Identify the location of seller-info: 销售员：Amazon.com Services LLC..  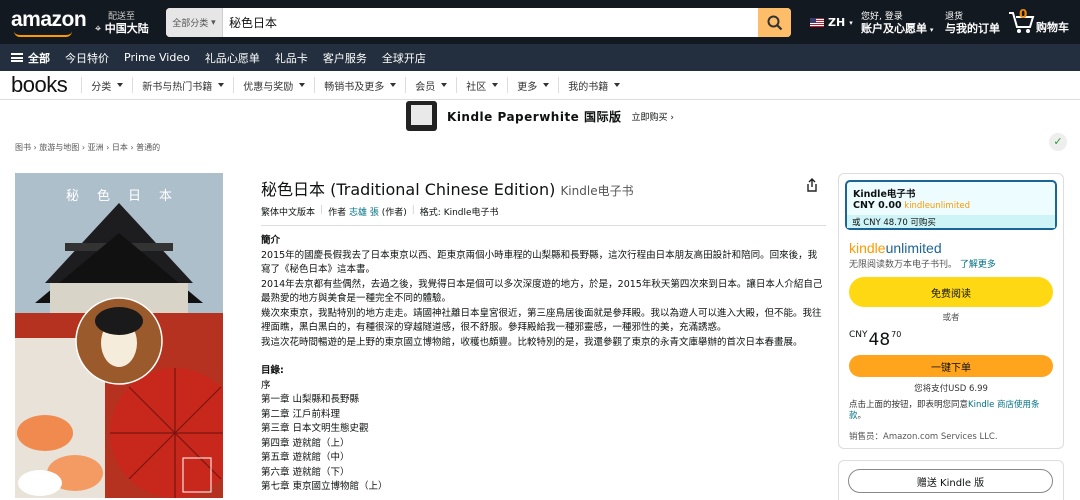
(923, 437).